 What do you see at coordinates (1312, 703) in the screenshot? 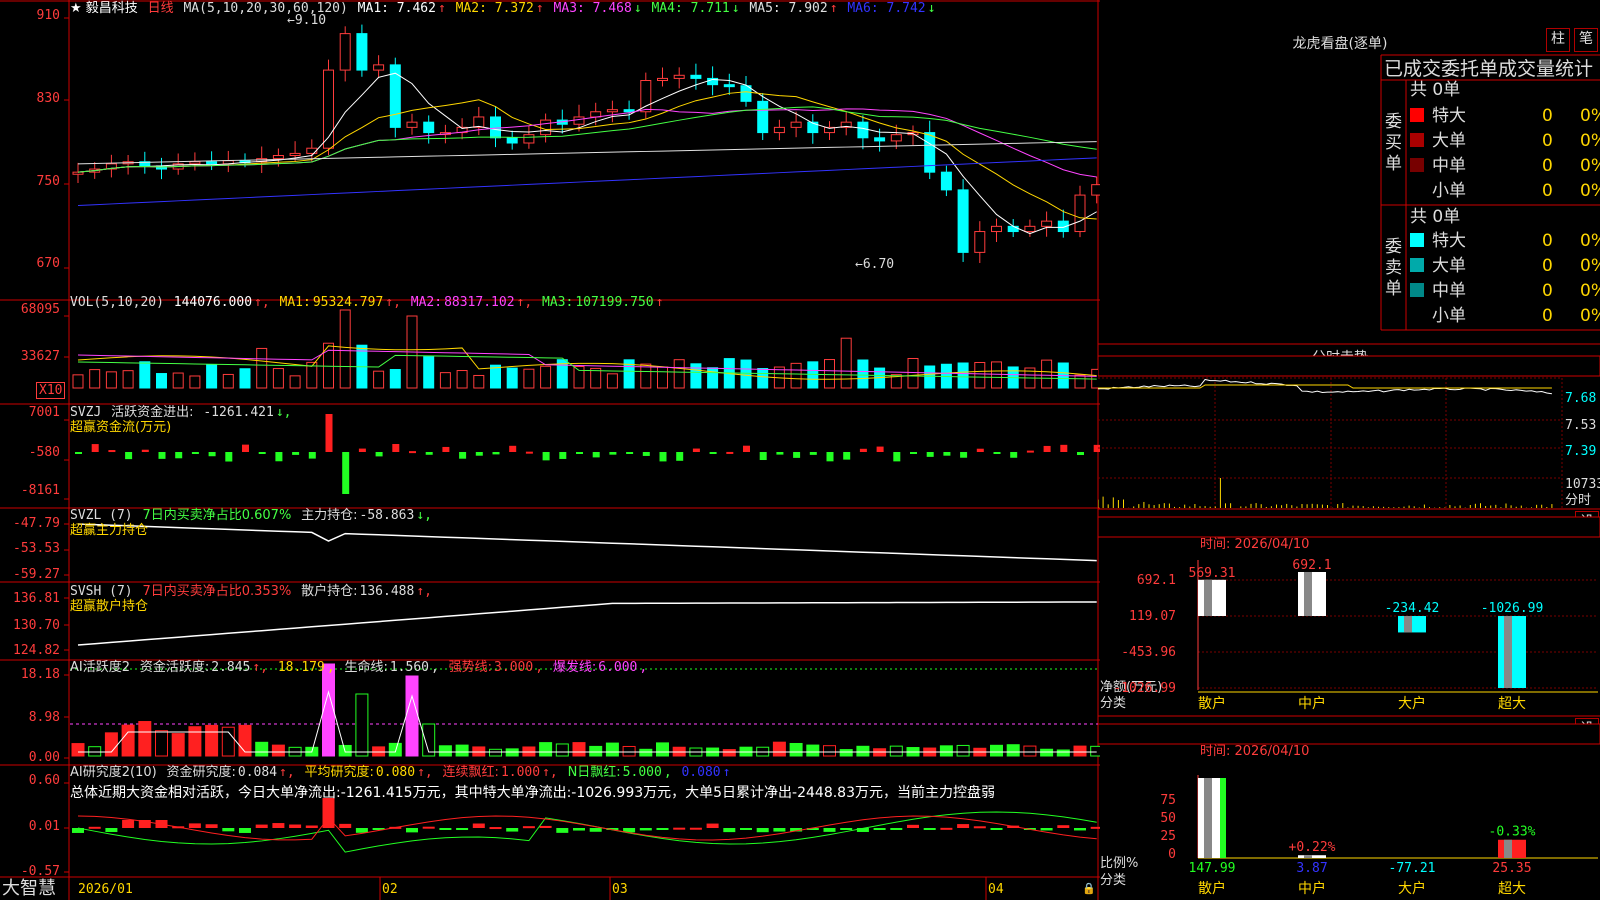
I see `monitor-cat-1: 中户` at bounding box center [1312, 703].